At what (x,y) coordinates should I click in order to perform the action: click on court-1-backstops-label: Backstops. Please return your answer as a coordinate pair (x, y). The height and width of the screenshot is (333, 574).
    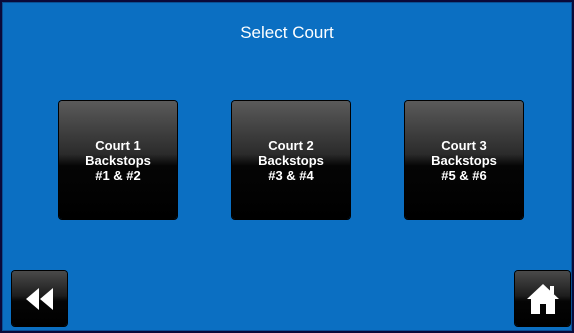
    Looking at the image, I should click on (118, 160).